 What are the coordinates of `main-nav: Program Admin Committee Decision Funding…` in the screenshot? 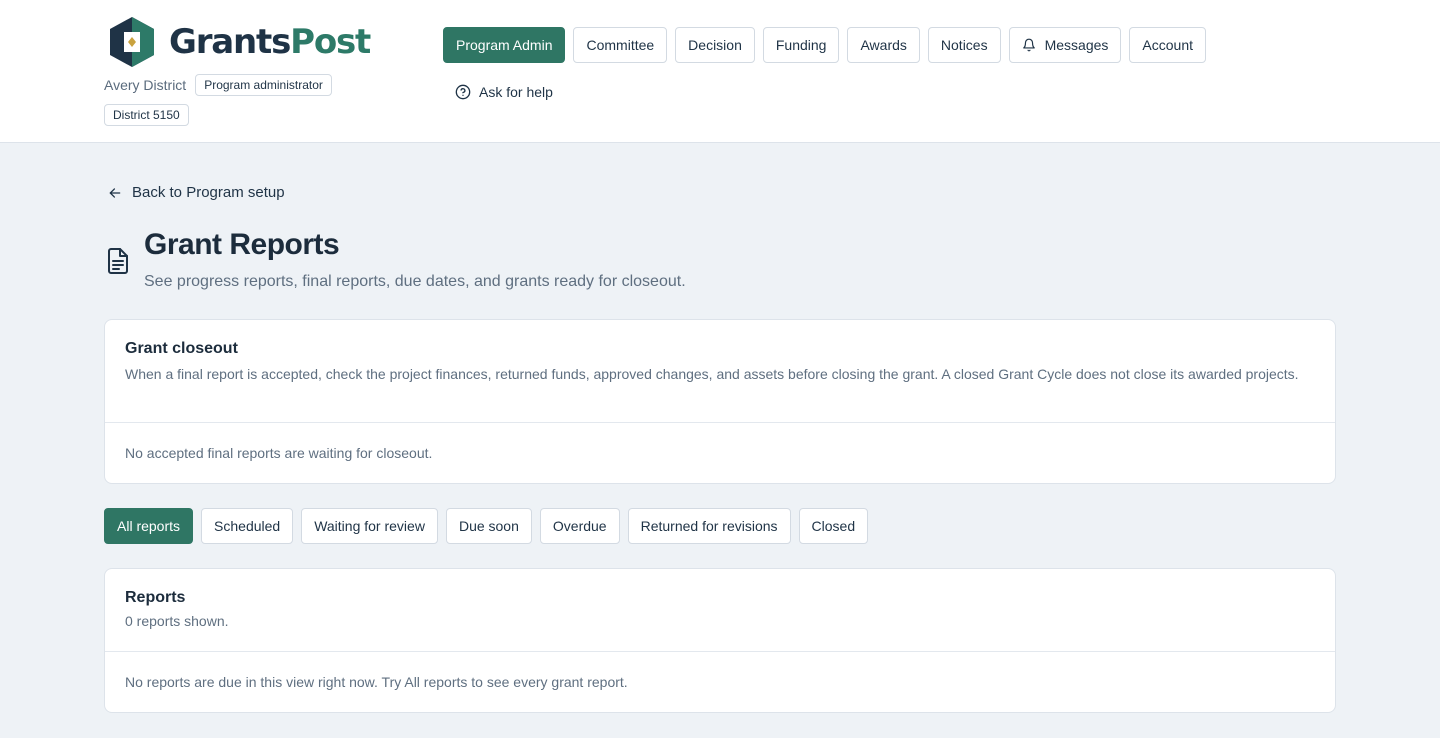 It's located at (824, 45).